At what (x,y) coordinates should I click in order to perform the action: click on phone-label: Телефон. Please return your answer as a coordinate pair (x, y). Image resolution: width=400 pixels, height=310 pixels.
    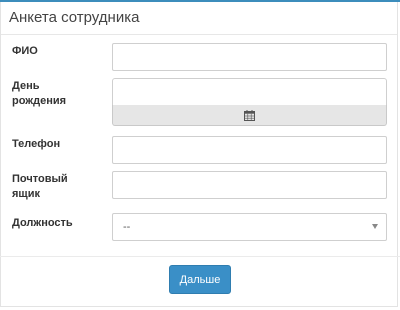
    Looking at the image, I should click on (36, 144).